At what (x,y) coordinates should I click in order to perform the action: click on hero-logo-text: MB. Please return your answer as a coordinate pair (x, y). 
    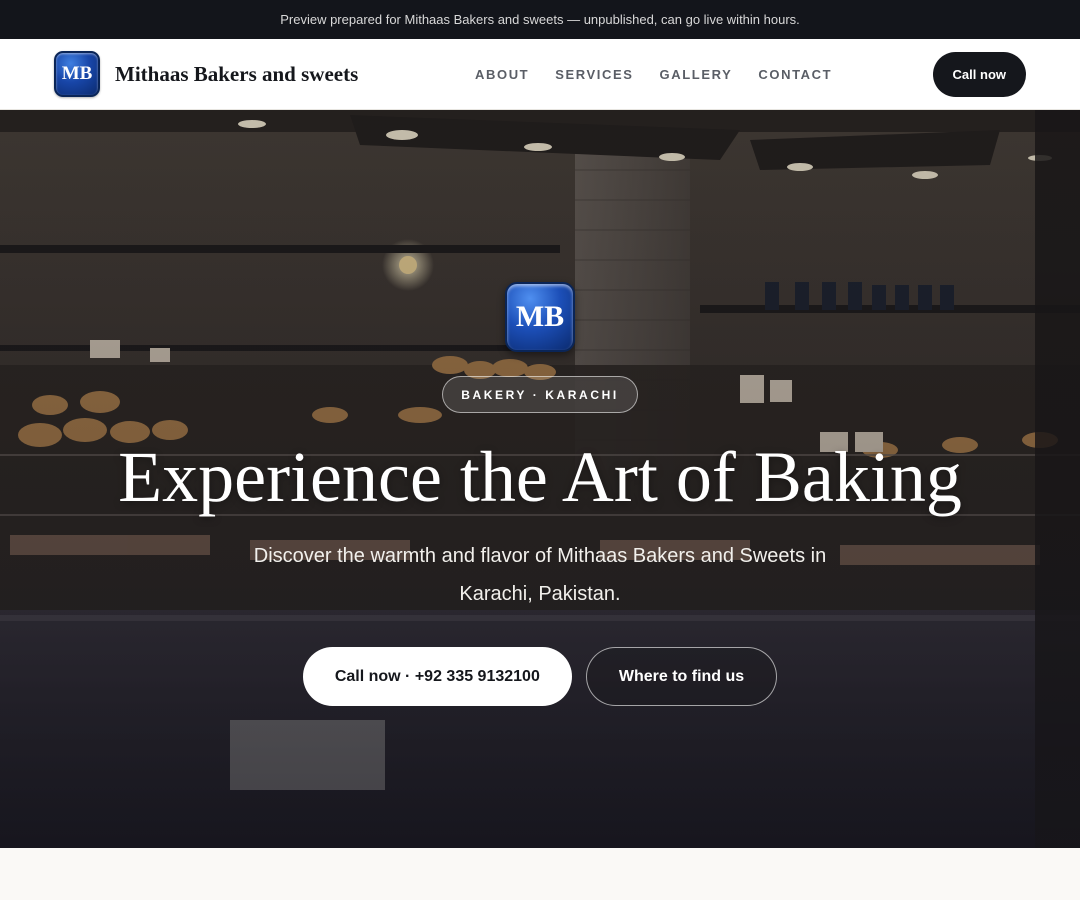
    Looking at the image, I should click on (540, 316).